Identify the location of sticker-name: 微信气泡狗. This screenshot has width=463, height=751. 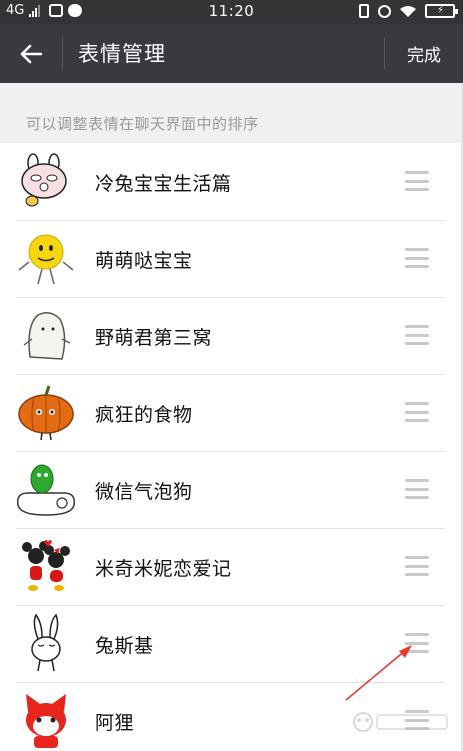
(144, 492).